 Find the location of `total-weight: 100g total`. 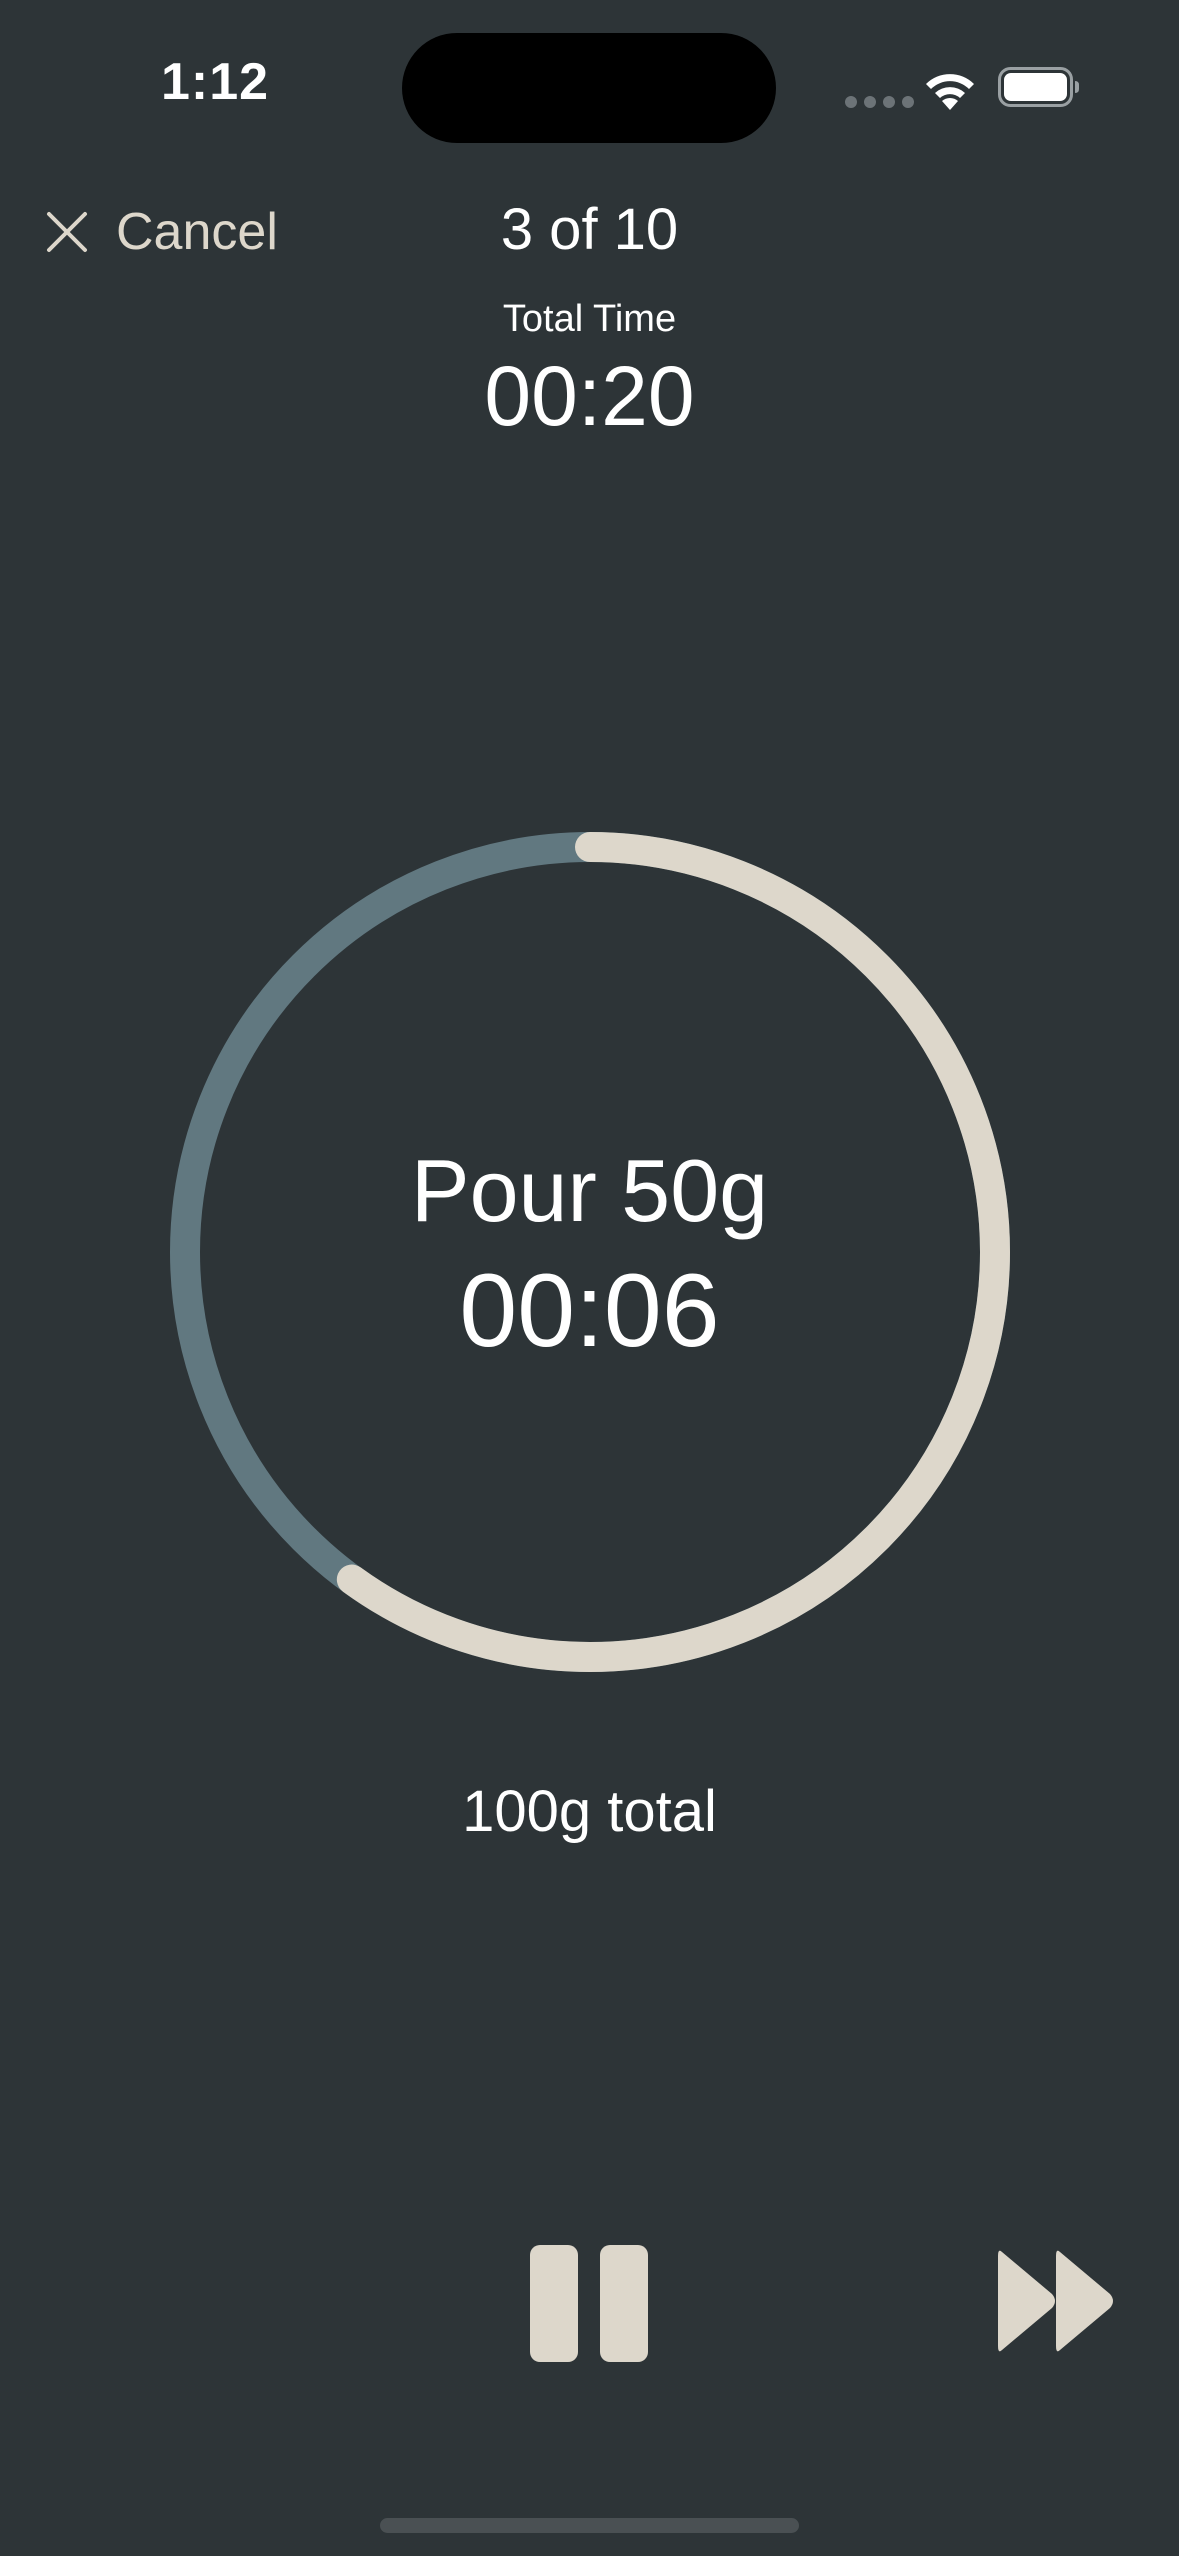

total-weight: 100g total is located at coordinates (589, 1811).